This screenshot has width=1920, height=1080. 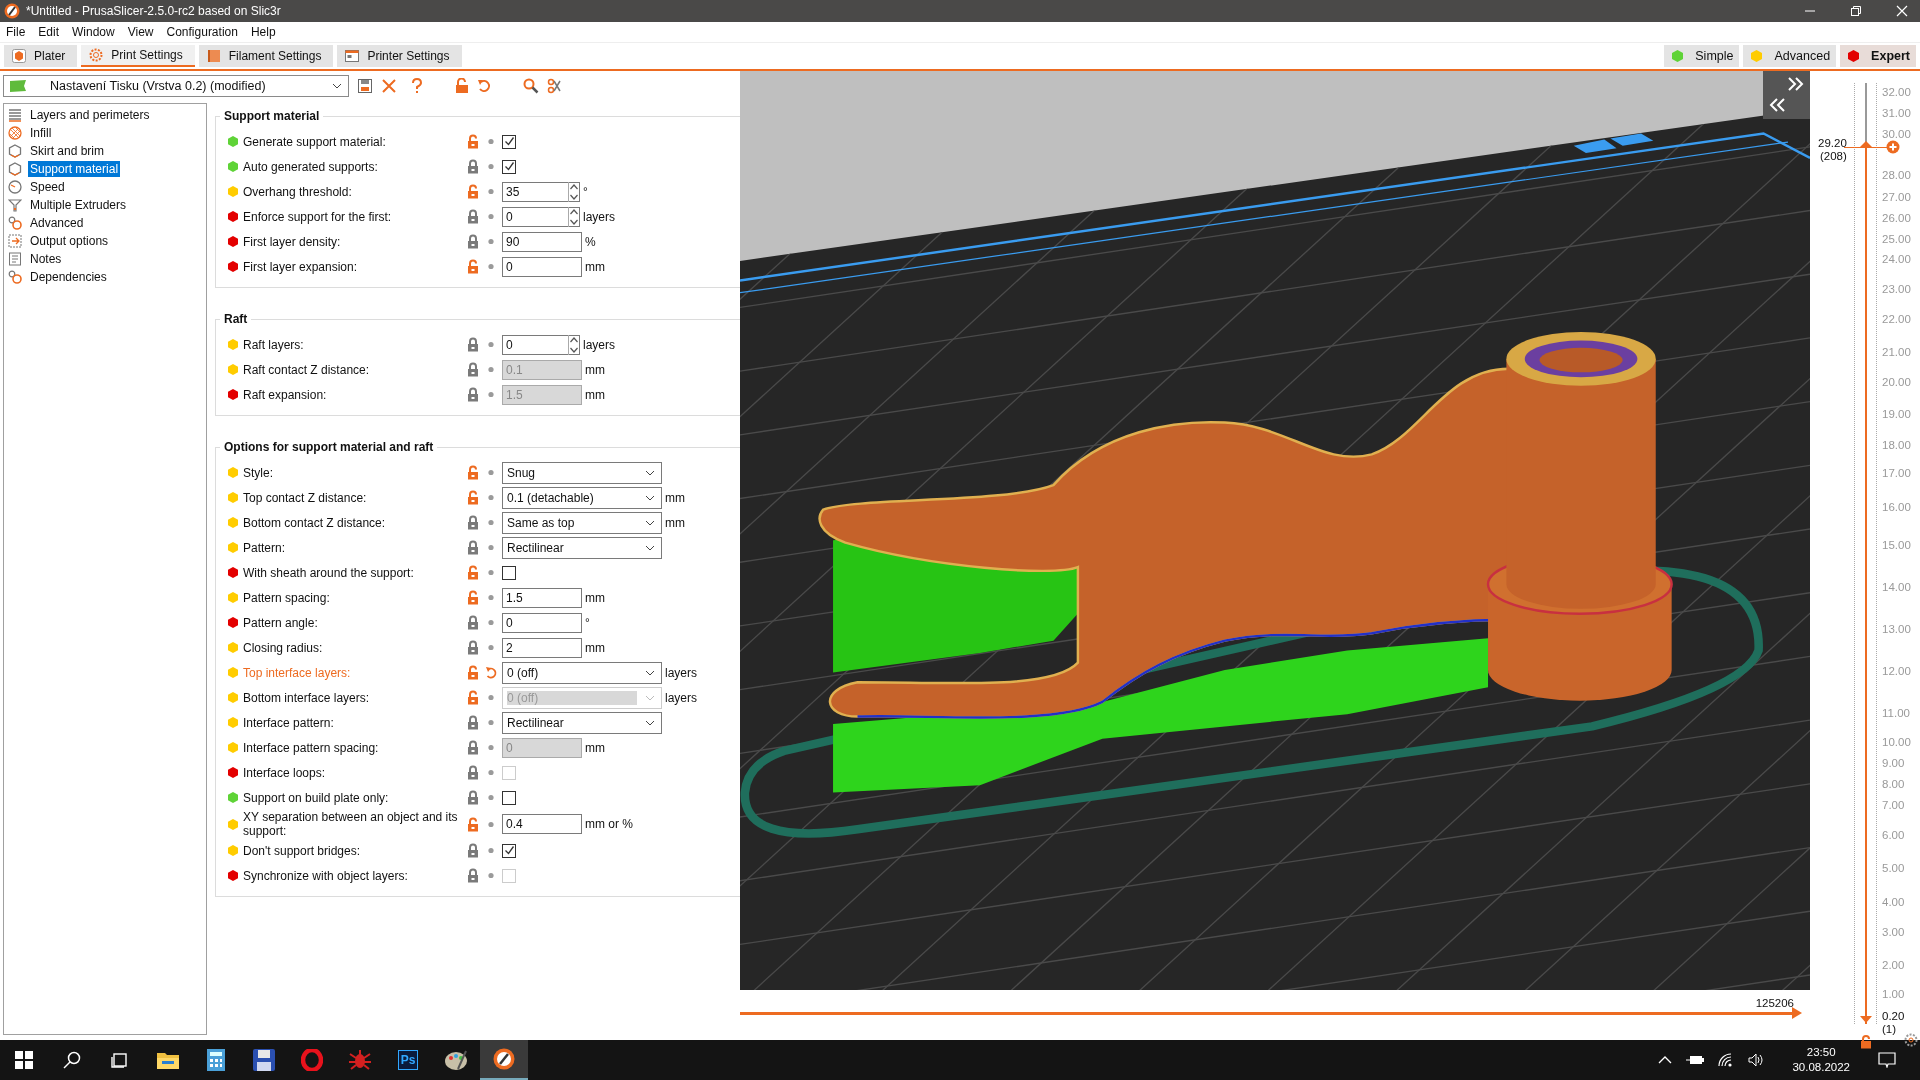 What do you see at coordinates (590, 241) in the screenshot?
I see `unit-label: %` at bounding box center [590, 241].